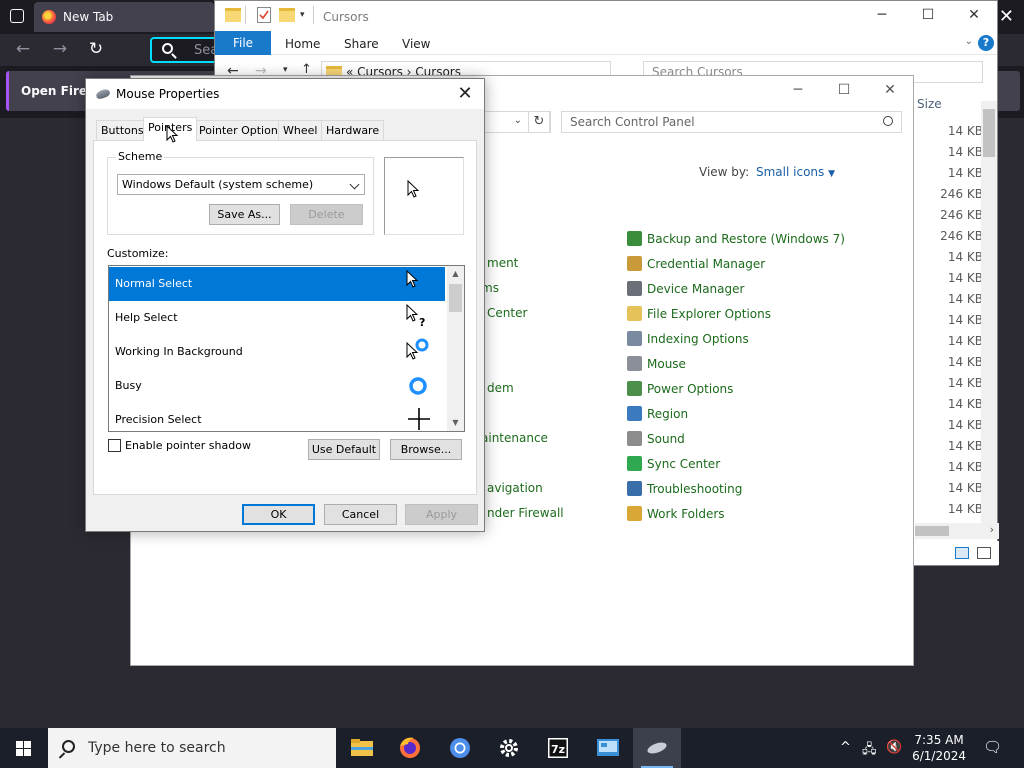  What do you see at coordinates (507, 313) in the screenshot?
I see `control-panel-item: Center` at bounding box center [507, 313].